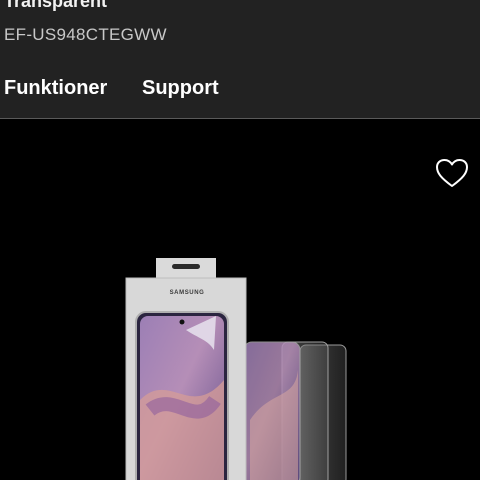 Image resolution: width=480 pixels, height=480 pixels. I want to click on model-code: EF-US948CTEGWW, so click(85, 34).